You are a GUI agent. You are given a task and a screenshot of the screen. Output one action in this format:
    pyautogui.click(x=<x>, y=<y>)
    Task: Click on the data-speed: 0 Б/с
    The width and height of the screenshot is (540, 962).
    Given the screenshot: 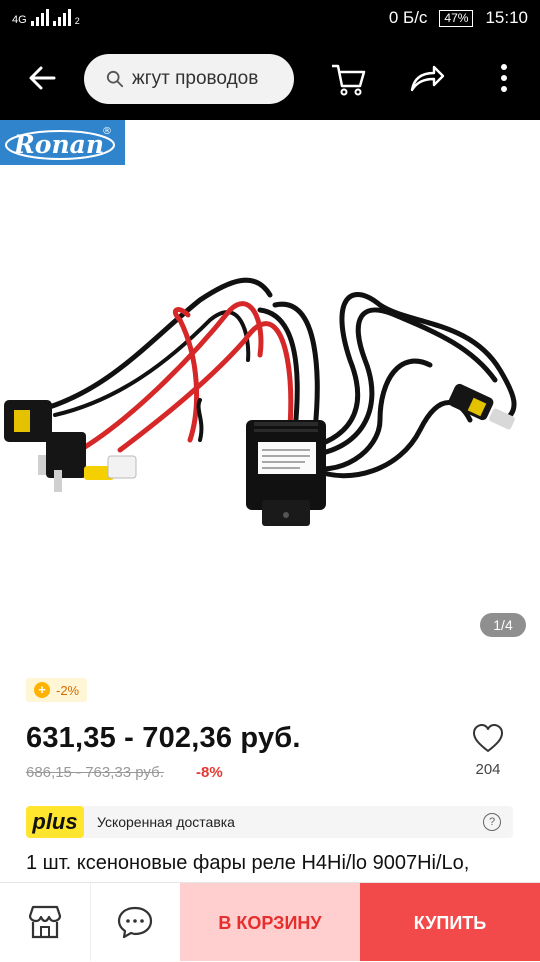 What is the action you would take?
    pyautogui.click(x=408, y=17)
    